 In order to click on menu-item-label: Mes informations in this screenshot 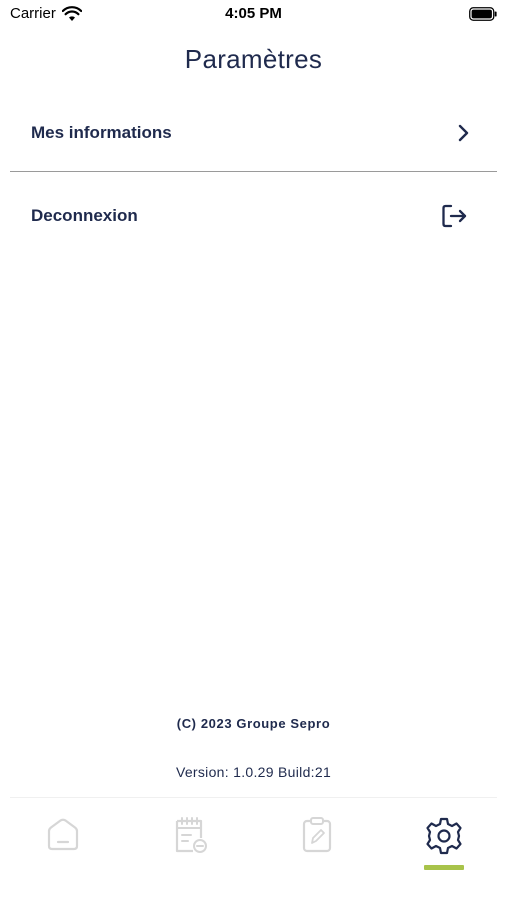, I will do `click(101, 132)`.